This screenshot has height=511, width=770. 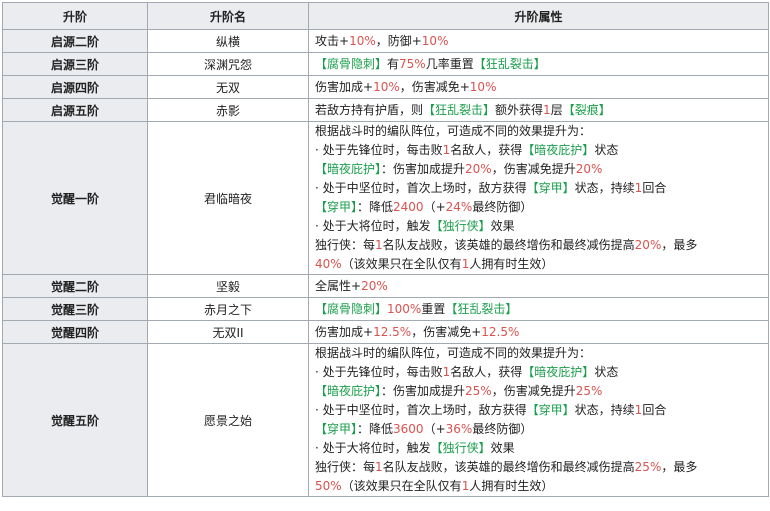 I want to click on attribute-line: 根据战斗时的编队阵位，可造成不同的效果提升为：, so click(x=538, y=131).